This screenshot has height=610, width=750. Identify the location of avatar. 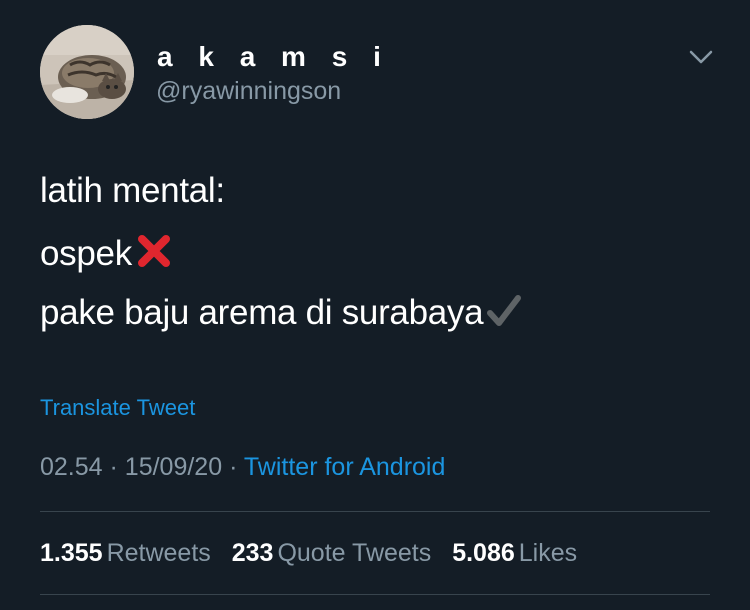
(87, 72).